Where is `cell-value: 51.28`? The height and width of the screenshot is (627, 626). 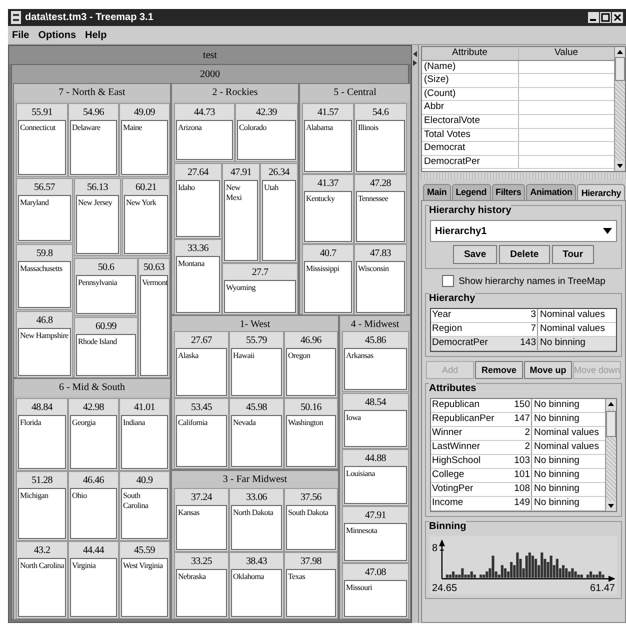 cell-value: 51.28 is located at coordinates (42, 481).